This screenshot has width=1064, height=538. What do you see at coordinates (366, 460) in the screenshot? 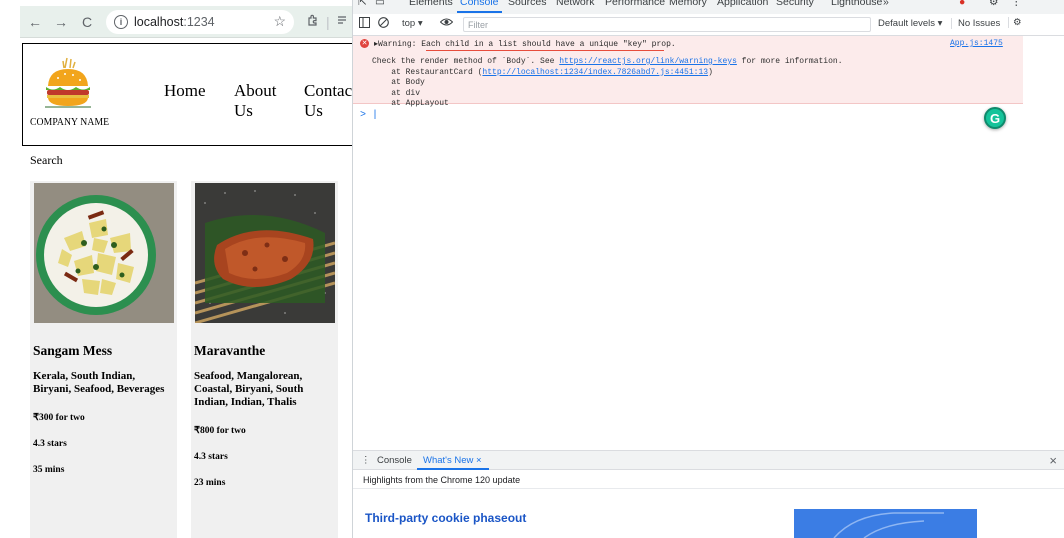
I see `drawer-menu-icon: ⋮` at bounding box center [366, 460].